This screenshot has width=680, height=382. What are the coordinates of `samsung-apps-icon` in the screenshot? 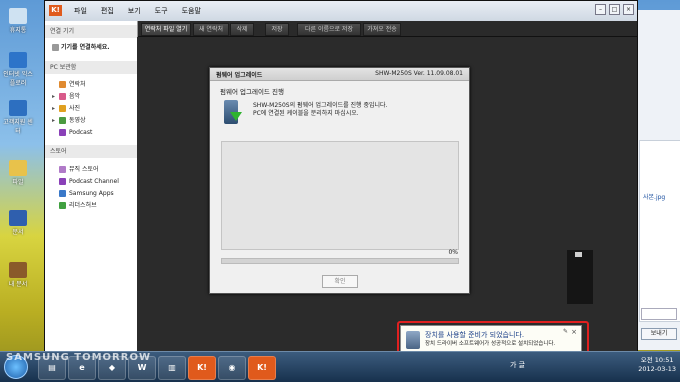 It's located at (62, 193).